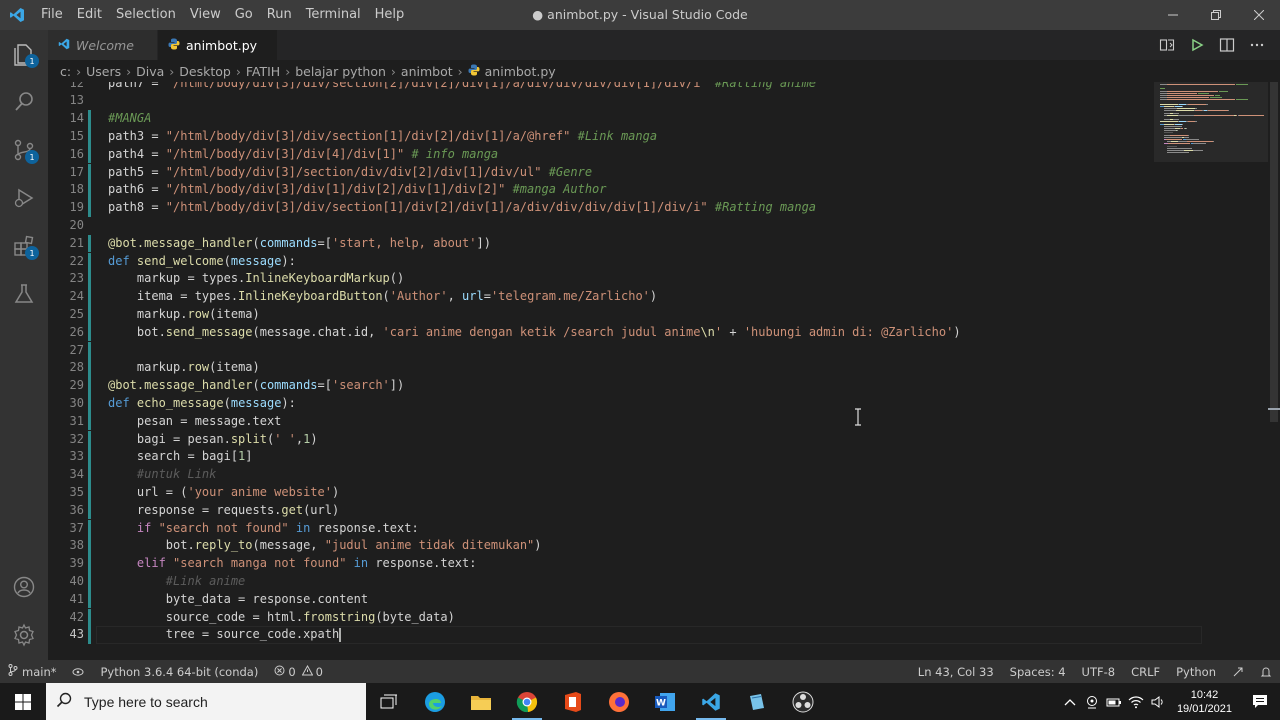  I want to click on code-line: 22 def send_welcome(message):, so click(603, 261).